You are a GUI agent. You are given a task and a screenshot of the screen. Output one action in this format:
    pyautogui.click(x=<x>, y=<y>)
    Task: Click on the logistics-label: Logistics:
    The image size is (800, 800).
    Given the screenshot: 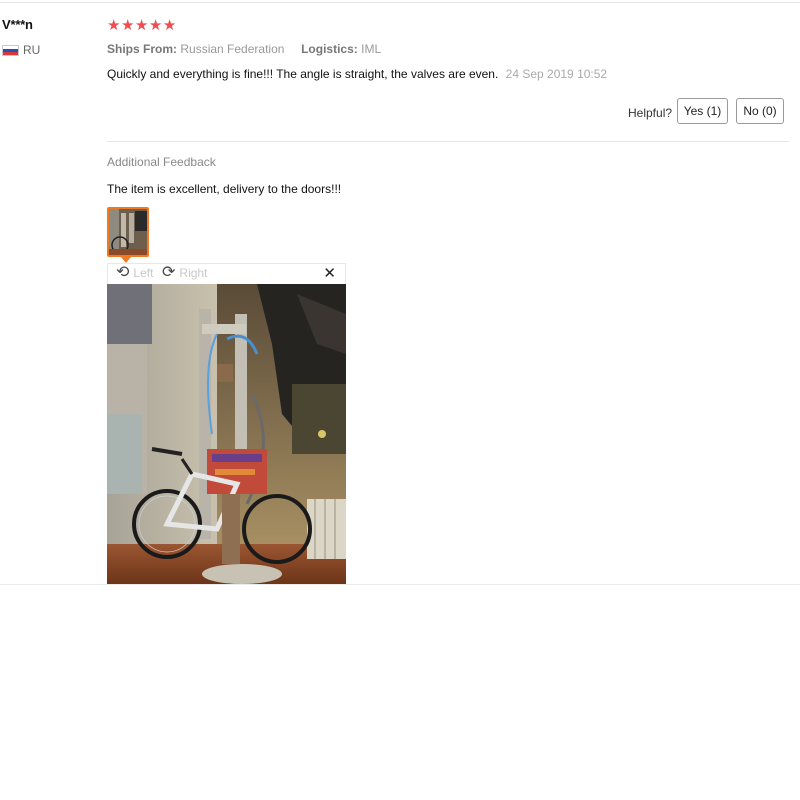 What is the action you would take?
    pyautogui.click(x=329, y=49)
    